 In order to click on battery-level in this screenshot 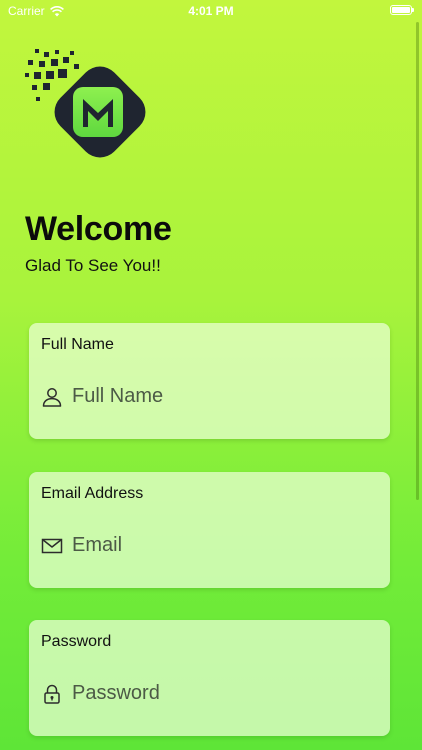, I will do `click(401, 10)`.